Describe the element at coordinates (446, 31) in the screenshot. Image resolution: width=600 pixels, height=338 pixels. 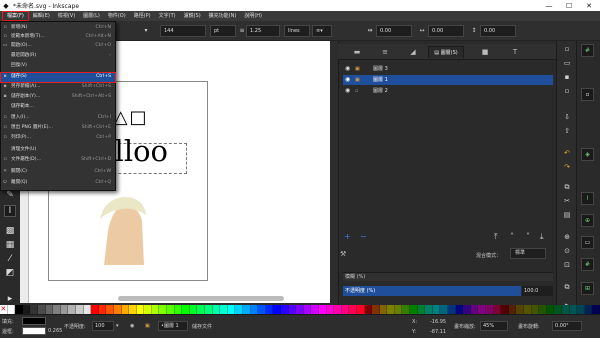
I see `word-spacing-field: 0.00` at that location.